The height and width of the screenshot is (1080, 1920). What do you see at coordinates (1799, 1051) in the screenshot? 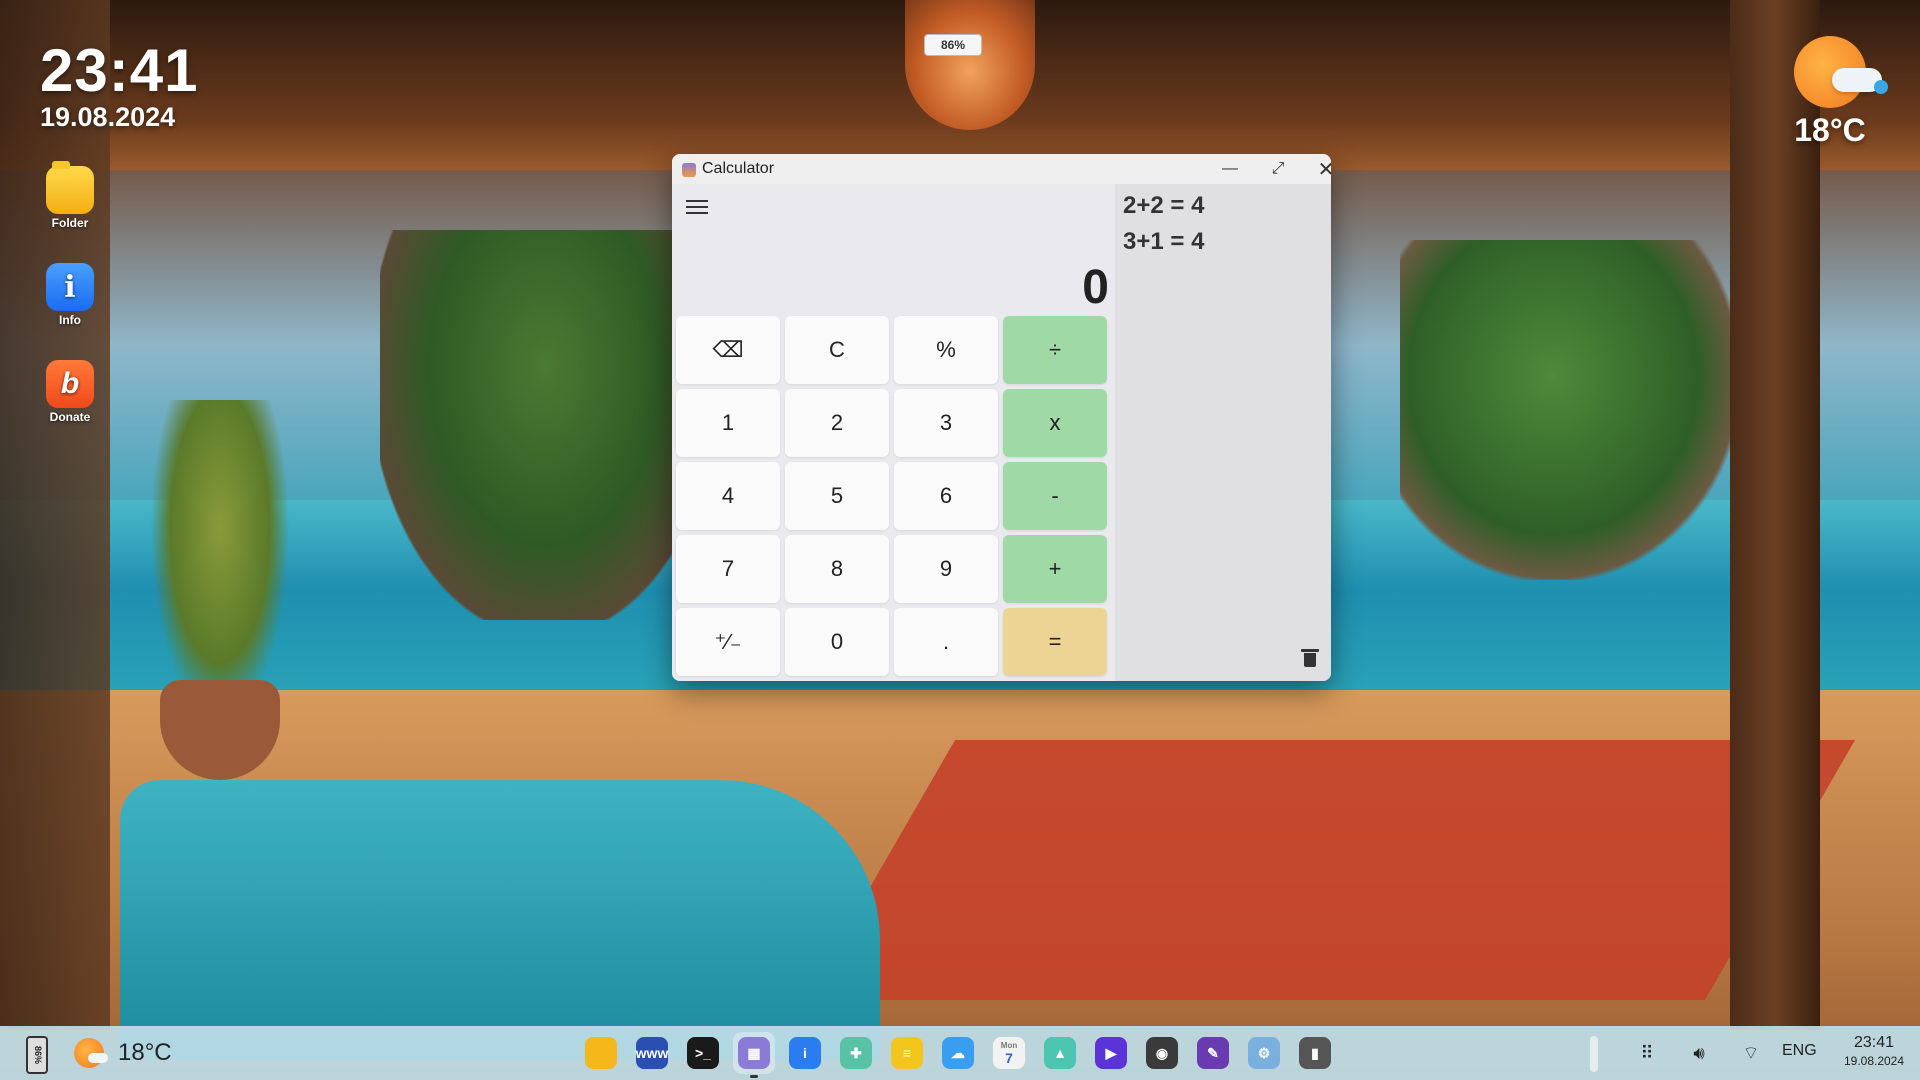
I see `language-indicator: ENG` at bounding box center [1799, 1051].